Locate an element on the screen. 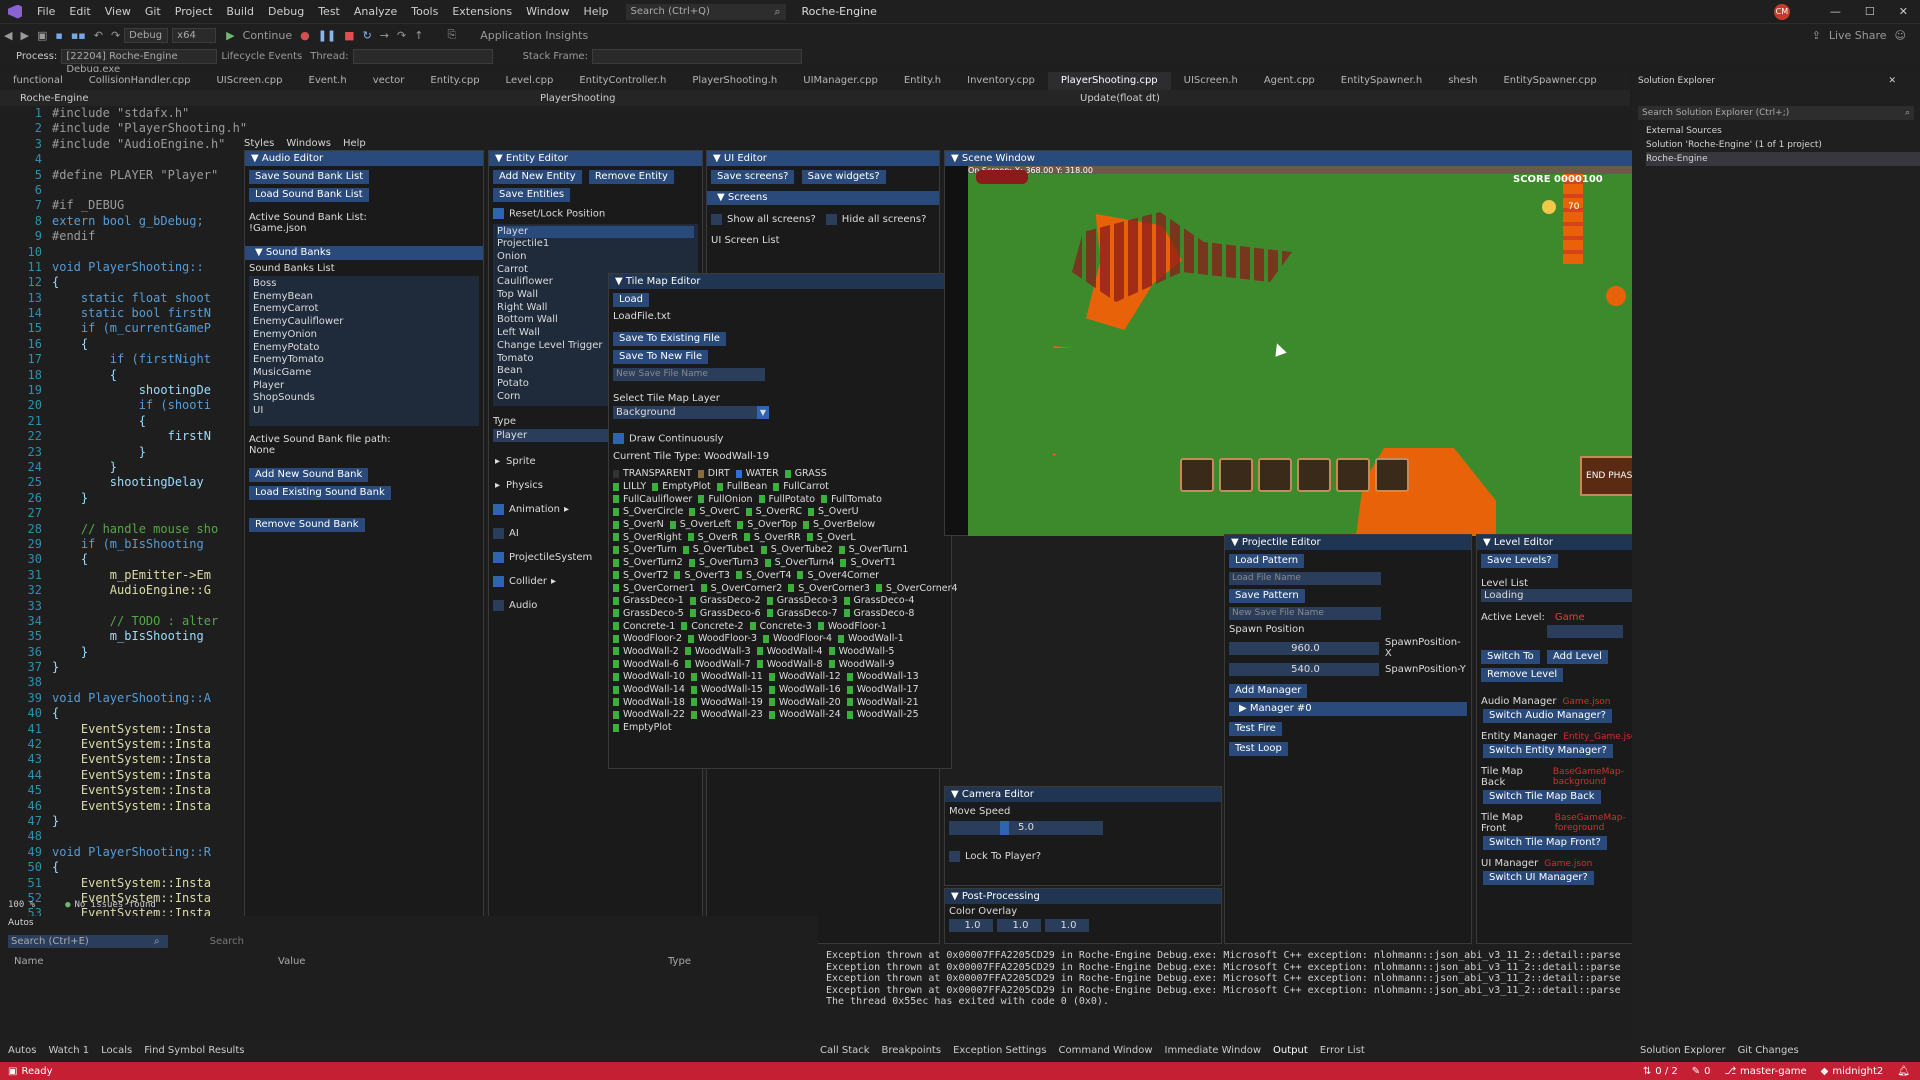  menu-extensions: Extensions is located at coordinates (482, 11).